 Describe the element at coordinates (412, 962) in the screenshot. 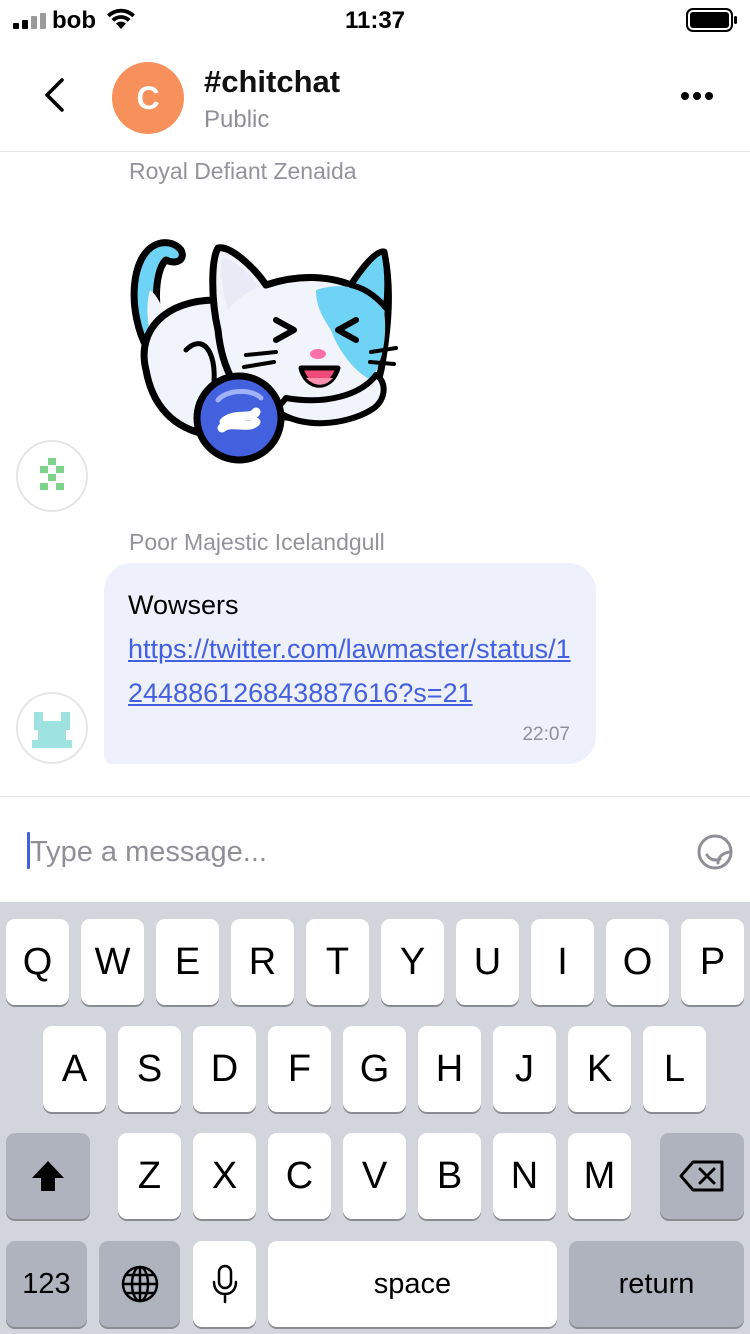

I see `key-y: Y` at that location.